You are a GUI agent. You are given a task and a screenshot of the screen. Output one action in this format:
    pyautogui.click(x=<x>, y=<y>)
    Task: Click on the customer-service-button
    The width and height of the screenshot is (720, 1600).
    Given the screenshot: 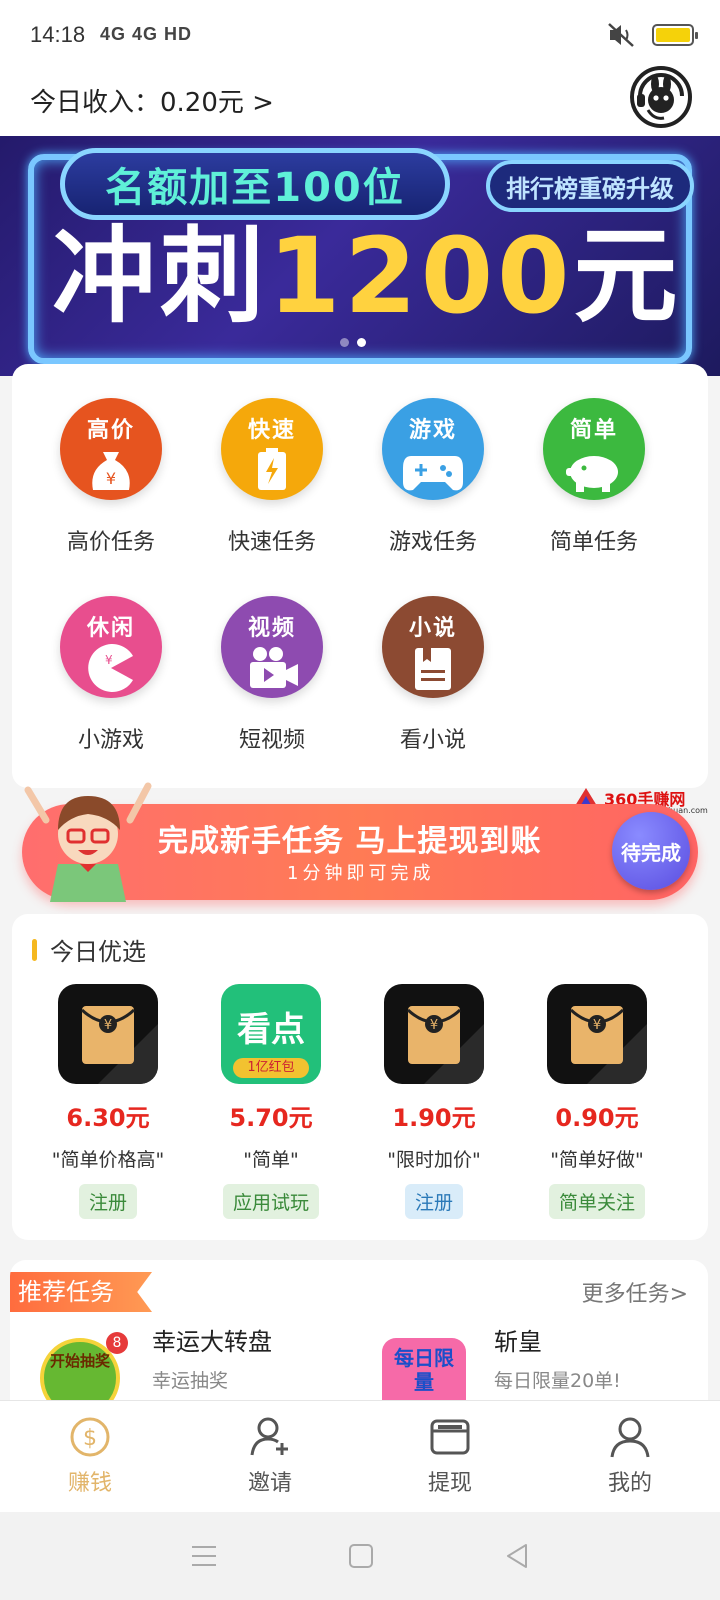 What is the action you would take?
    pyautogui.click(x=661, y=97)
    